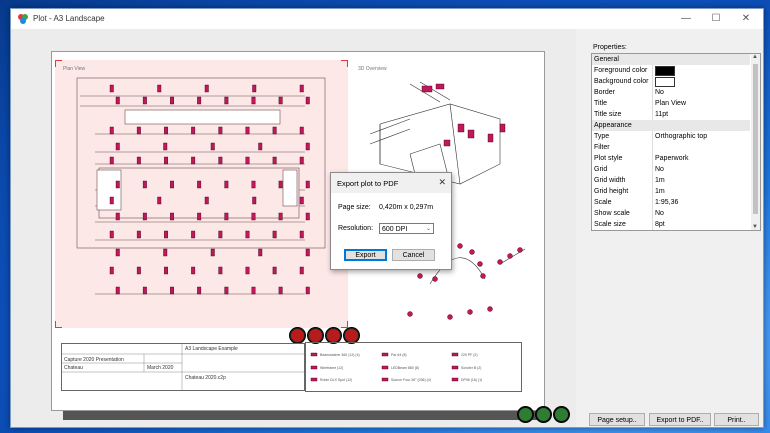 The width and height of the screenshot is (770, 433). I want to click on minimize-button: —, so click(686, 19).